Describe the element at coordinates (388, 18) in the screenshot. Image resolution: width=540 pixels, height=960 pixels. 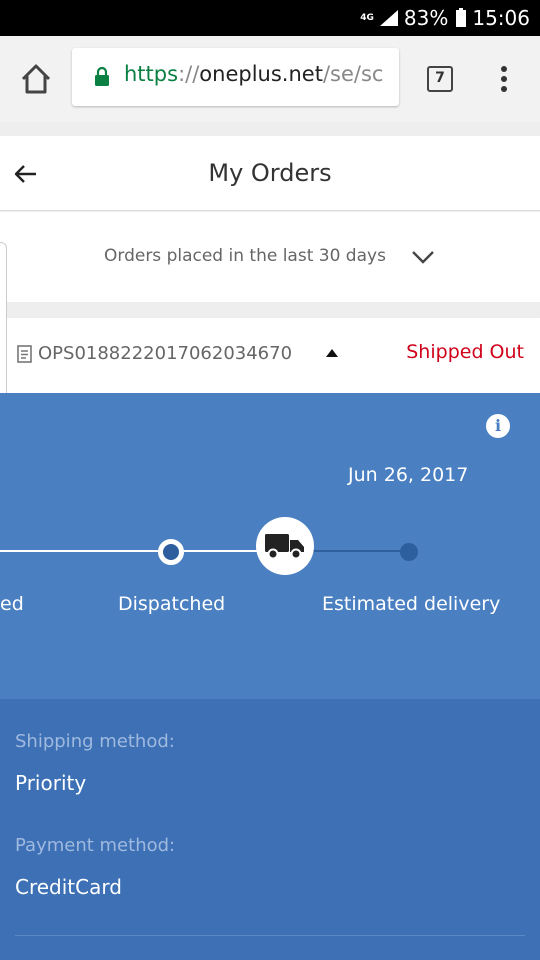
I see `signal-icon` at that location.